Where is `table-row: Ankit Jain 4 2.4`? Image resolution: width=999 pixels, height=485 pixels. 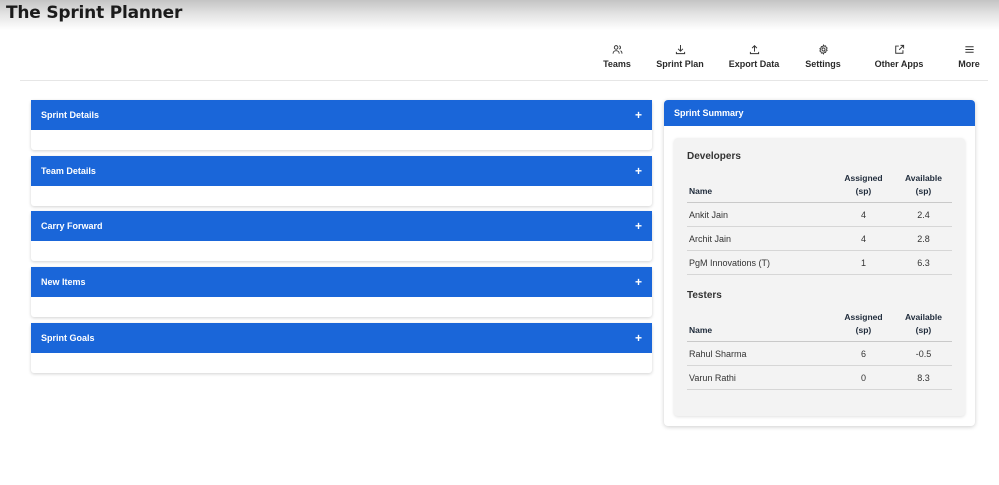
table-row: Ankit Jain 4 2.4 is located at coordinates (819, 214).